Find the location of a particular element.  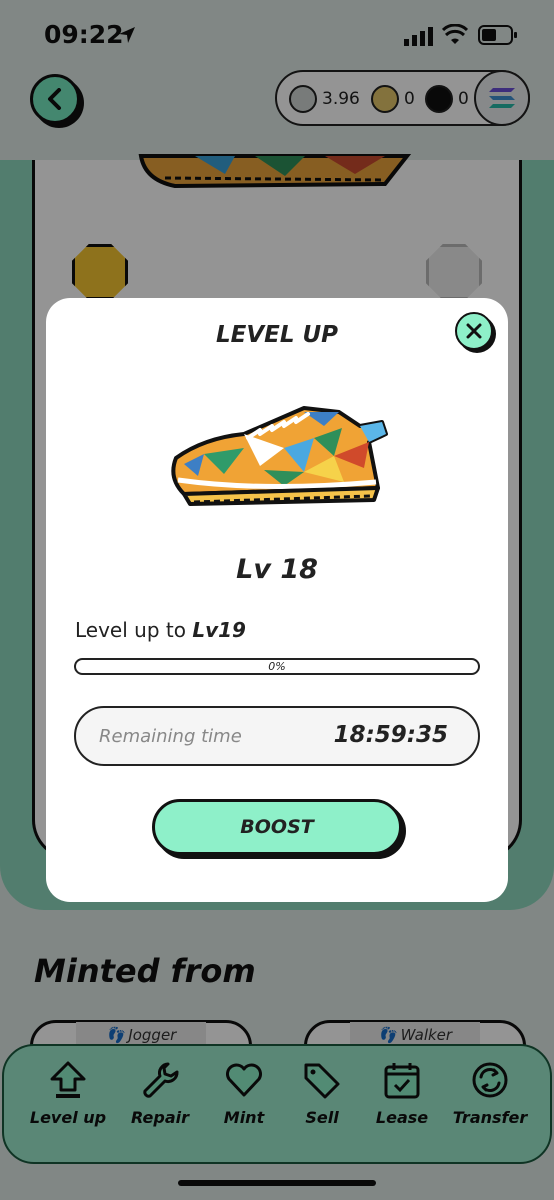

status-time: 09:22 is located at coordinates (84, 34).